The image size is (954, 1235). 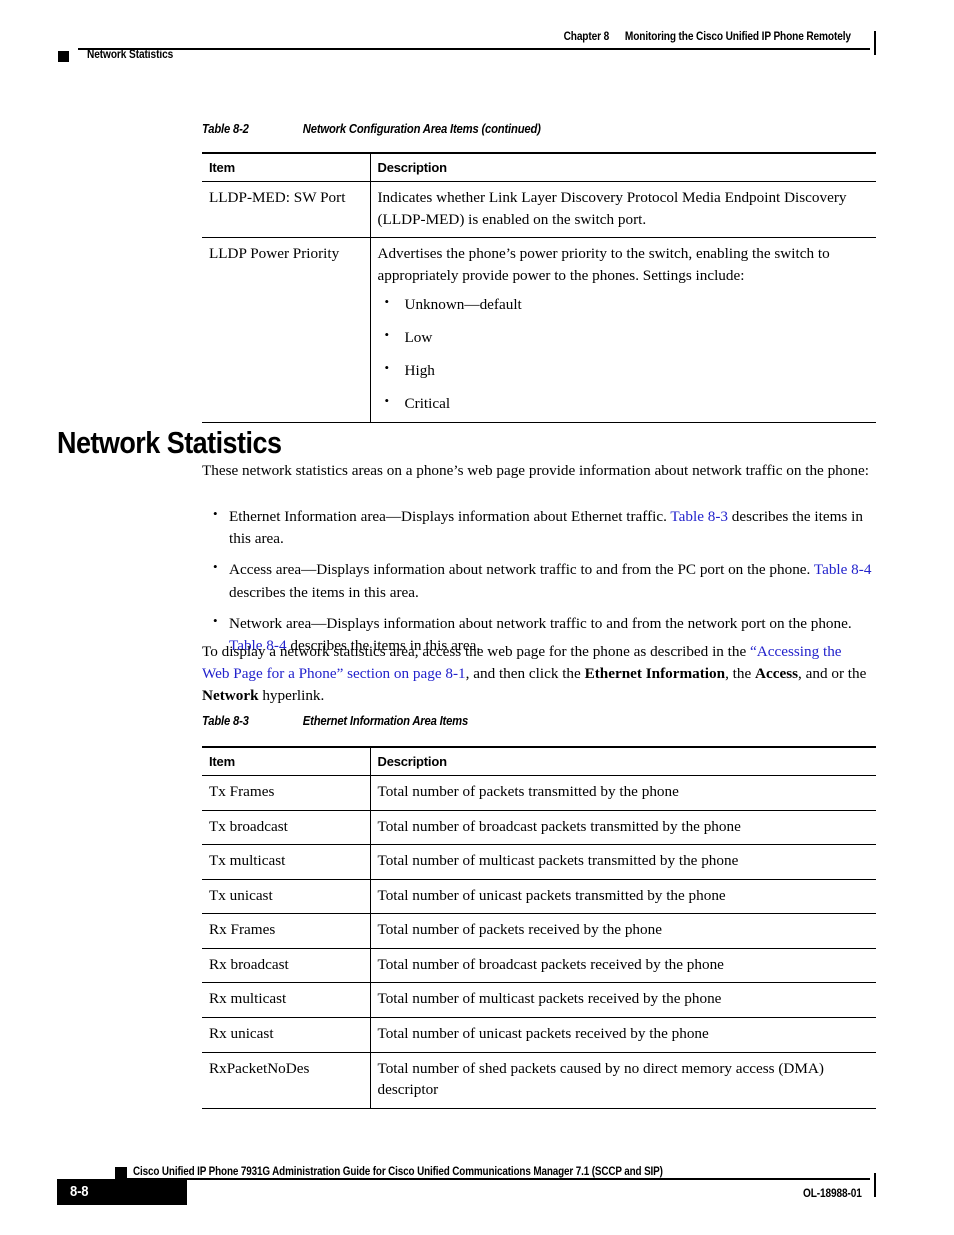 What do you see at coordinates (286, 167) in the screenshot?
I see `table-8-2-col-item: Item` at bounding box center [286, 167].